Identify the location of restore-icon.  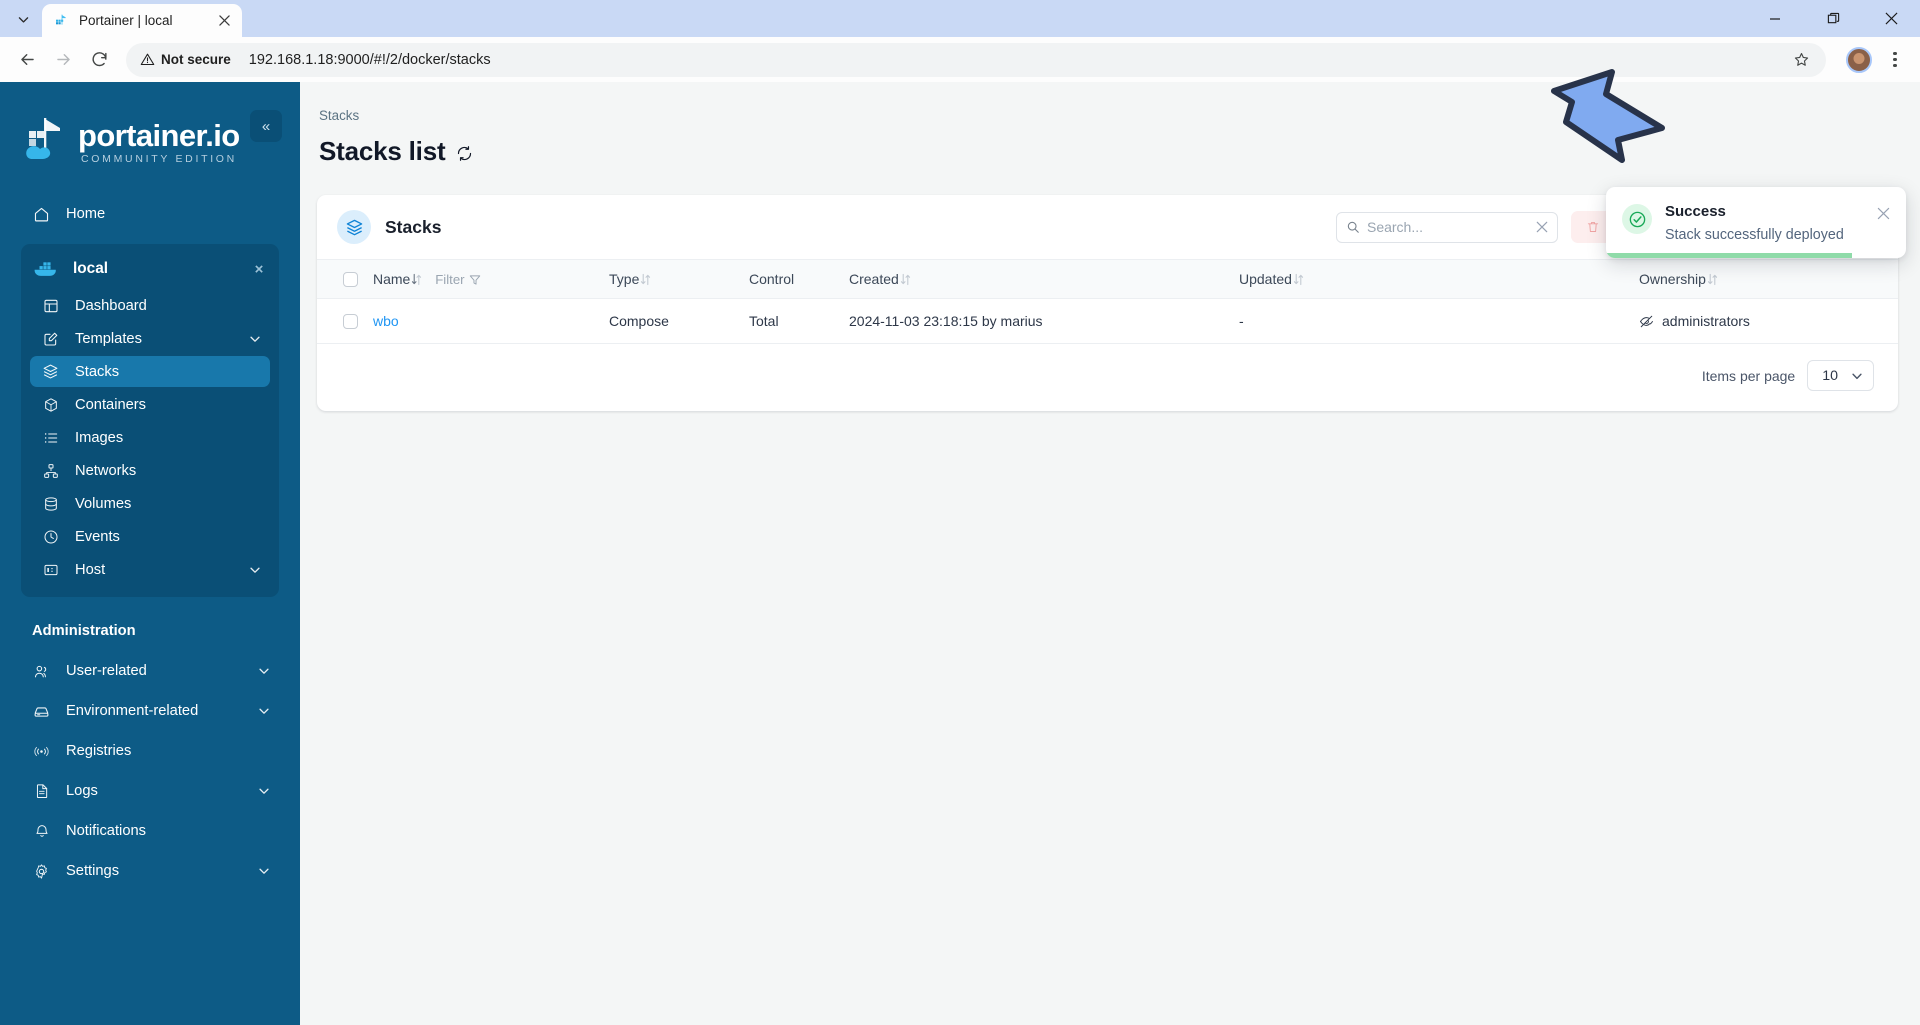
(1833, 18).